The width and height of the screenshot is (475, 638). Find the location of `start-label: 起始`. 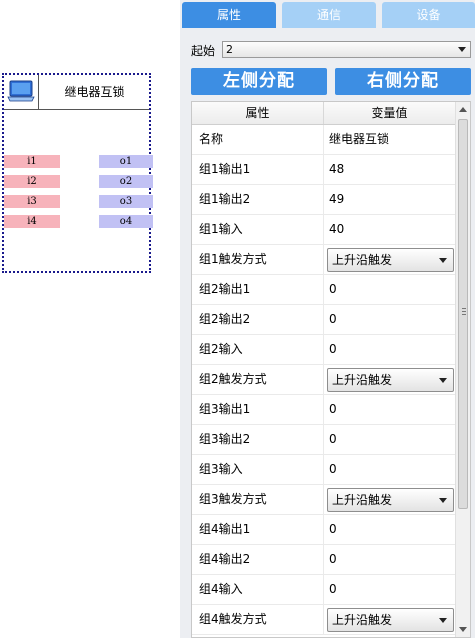

start-label: 起始 is located at coordinates (203, 51).